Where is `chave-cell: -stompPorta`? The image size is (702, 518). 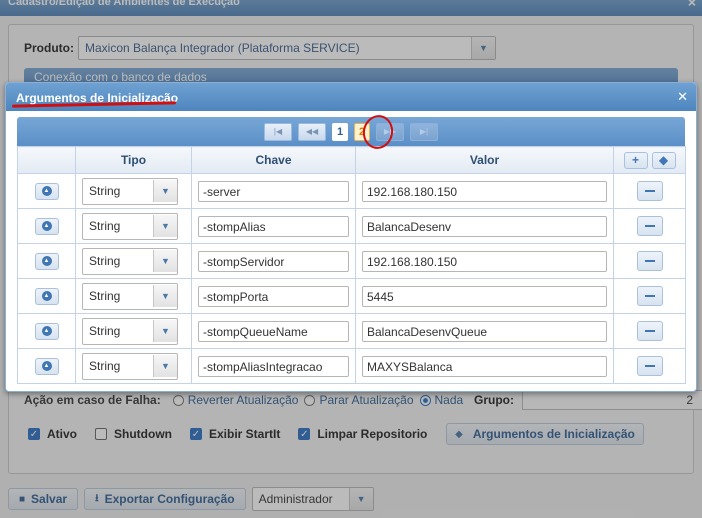
chave-cell: -stompPorta is located at coordinates (273, 296).